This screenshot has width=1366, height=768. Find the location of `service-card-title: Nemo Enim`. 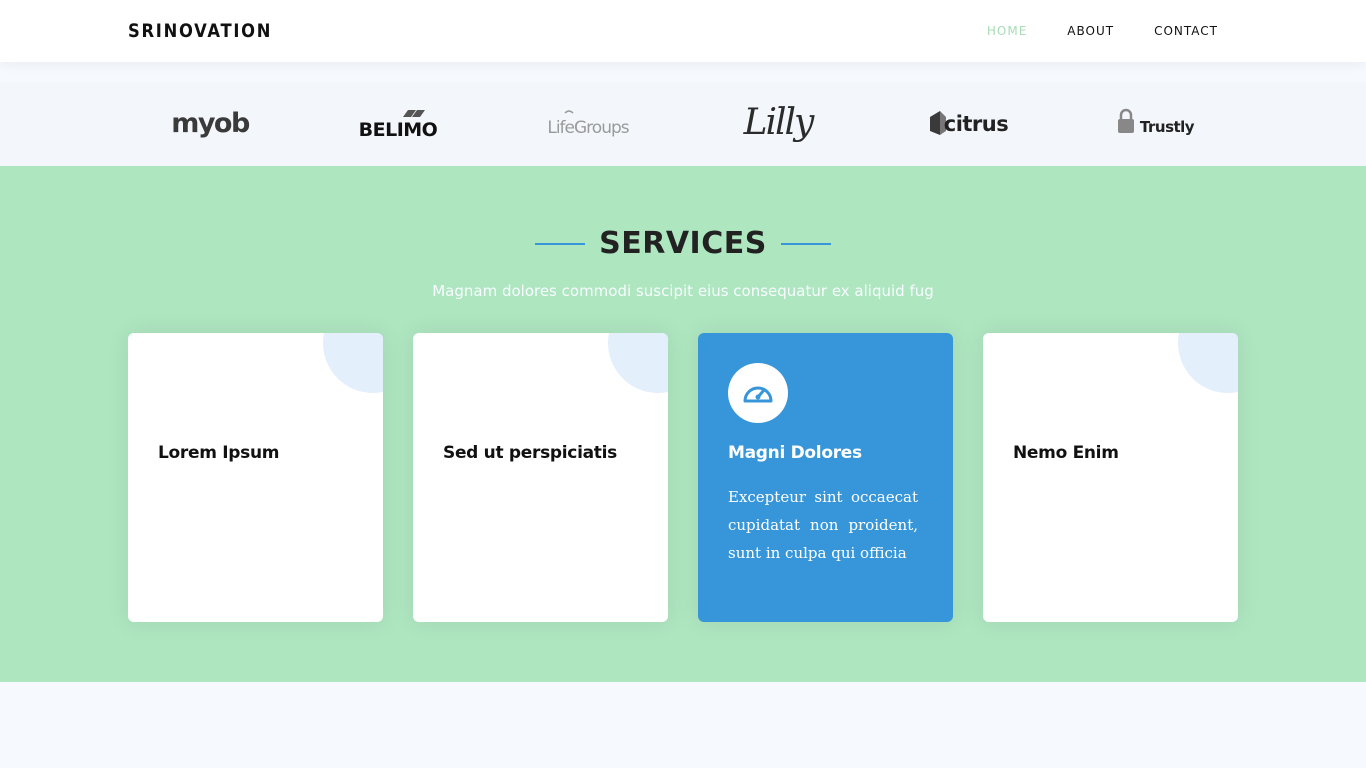

service-card-title: Nemo Enim is located at coordinates (1066, 453).